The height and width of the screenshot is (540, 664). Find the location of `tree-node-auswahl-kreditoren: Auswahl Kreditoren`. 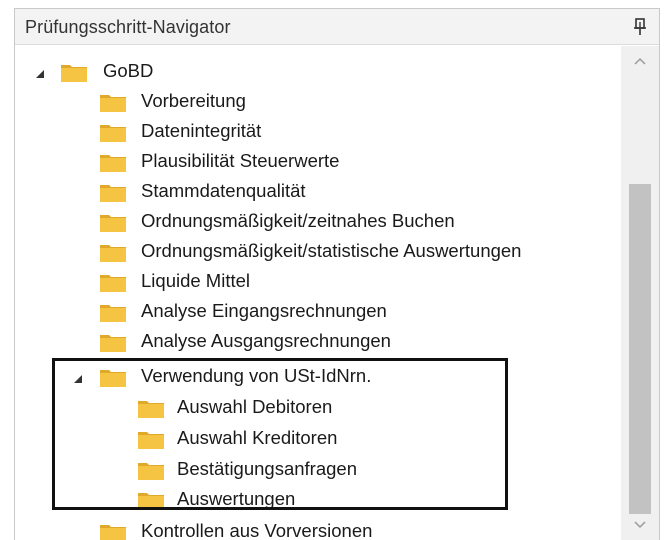

tree-node-auswahl-kreditoren: Auswahl Kreditoren is located at coordinates (315, 438).